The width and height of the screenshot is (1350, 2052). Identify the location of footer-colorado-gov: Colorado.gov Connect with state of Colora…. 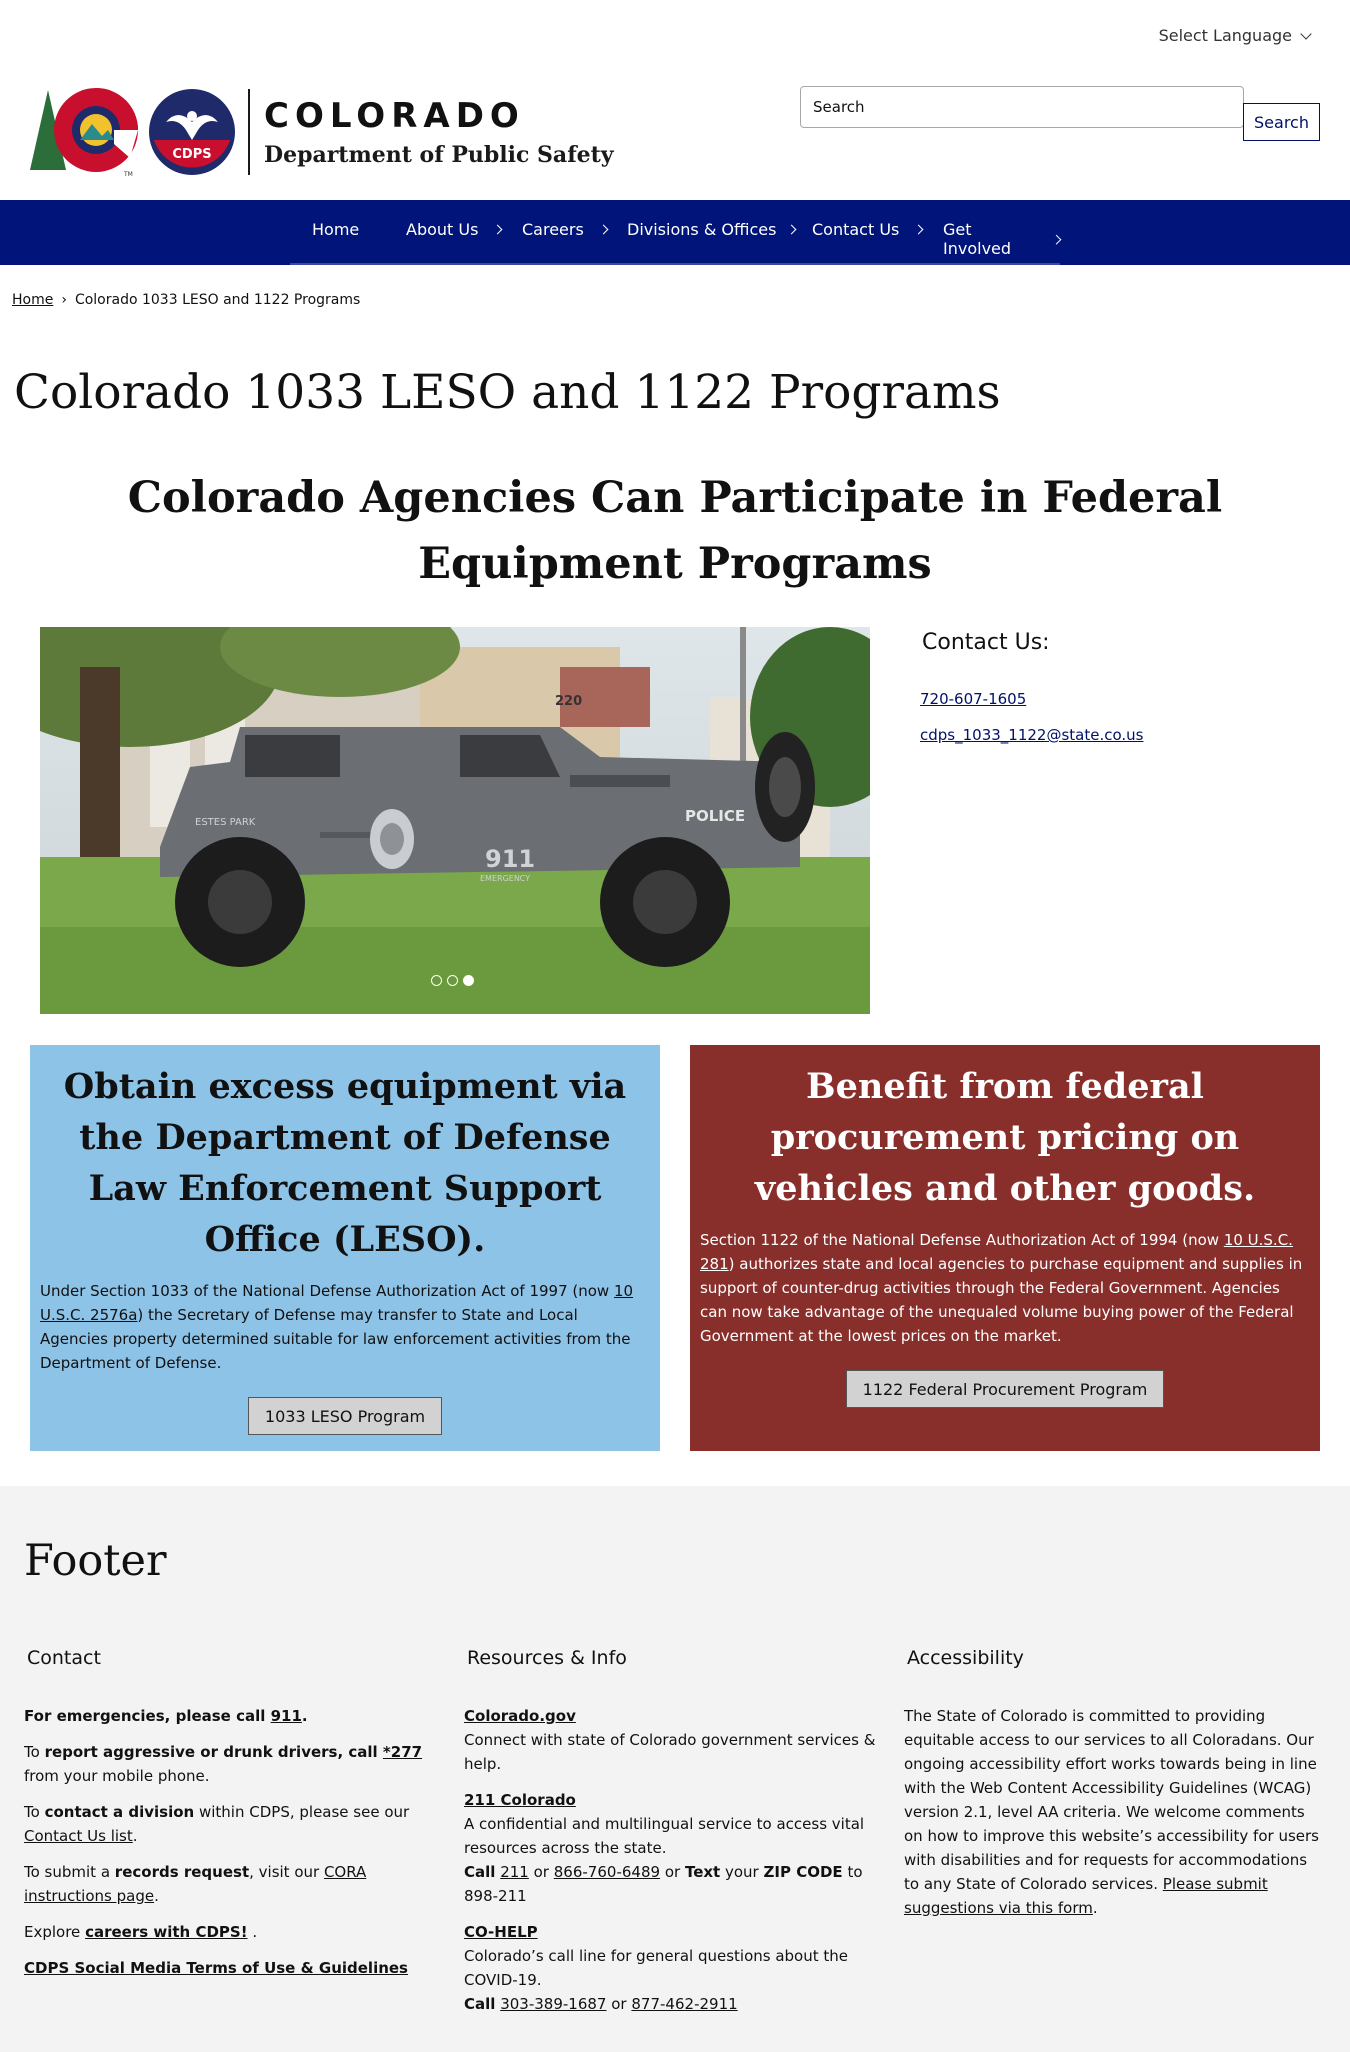
(670, 1740).